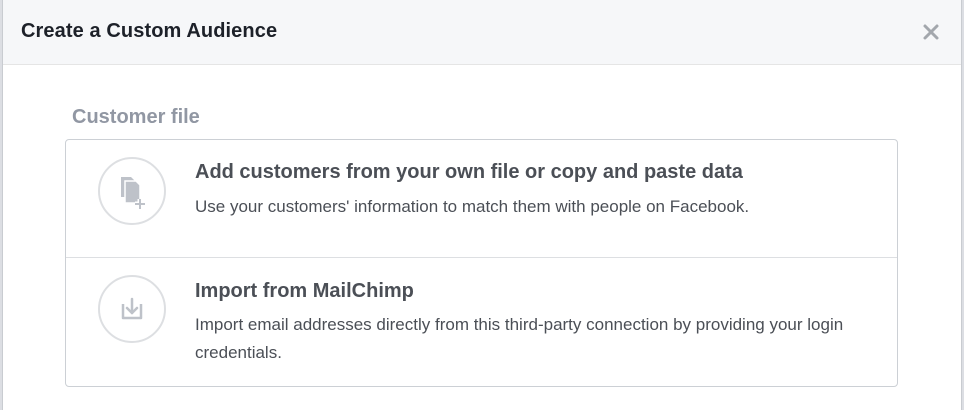  I want to click on close-button, so click(931, 32).